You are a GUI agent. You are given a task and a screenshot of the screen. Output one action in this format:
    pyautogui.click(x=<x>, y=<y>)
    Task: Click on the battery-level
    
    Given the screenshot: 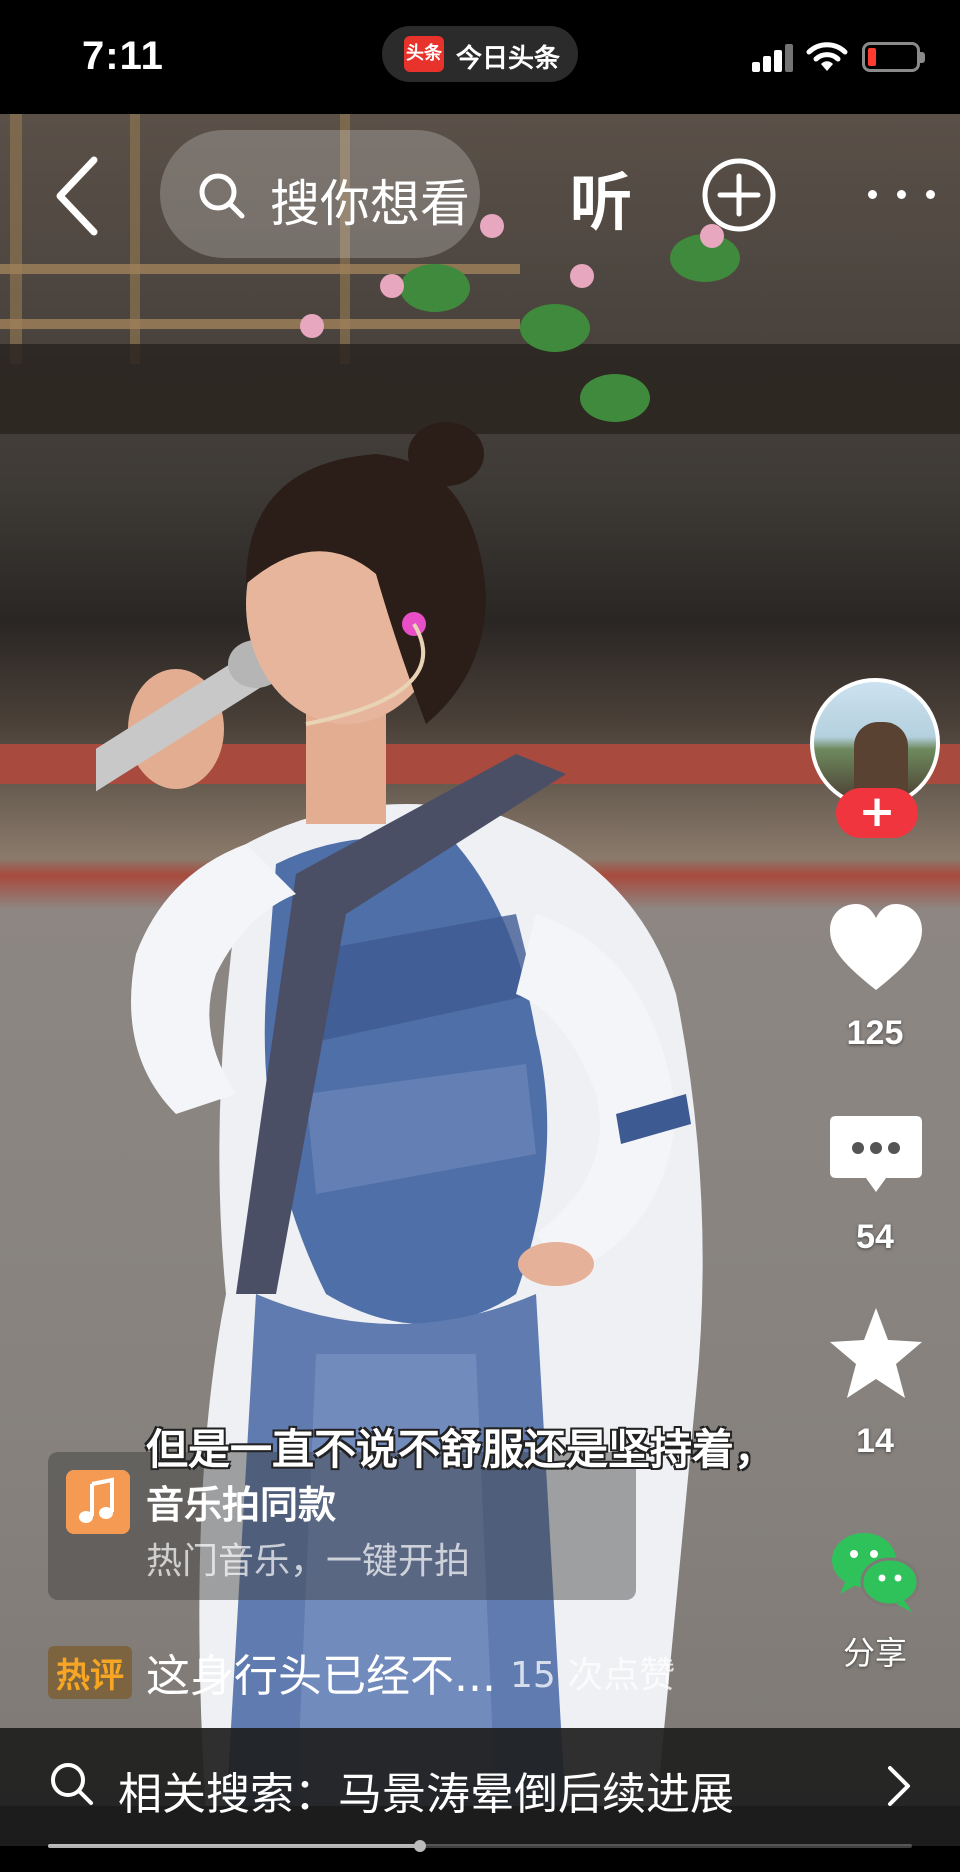 What is the action you would take?
    pyautogui.click(x=872, y=57)
    